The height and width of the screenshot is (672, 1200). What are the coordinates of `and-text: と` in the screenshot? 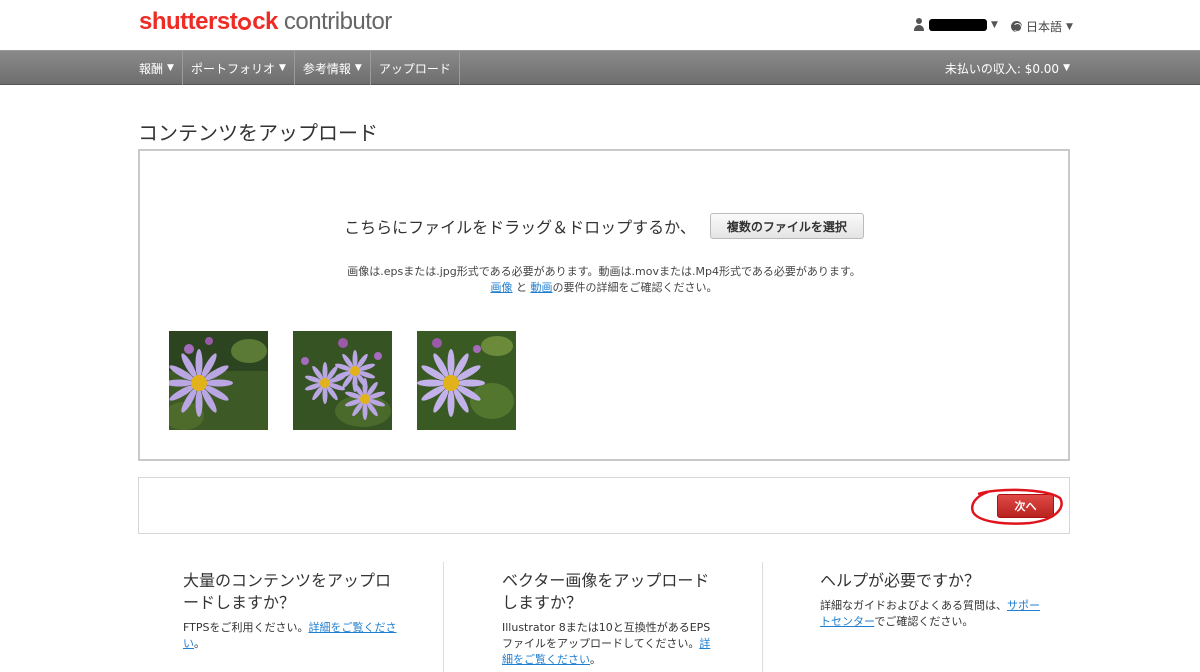 It's located at (521, 287).